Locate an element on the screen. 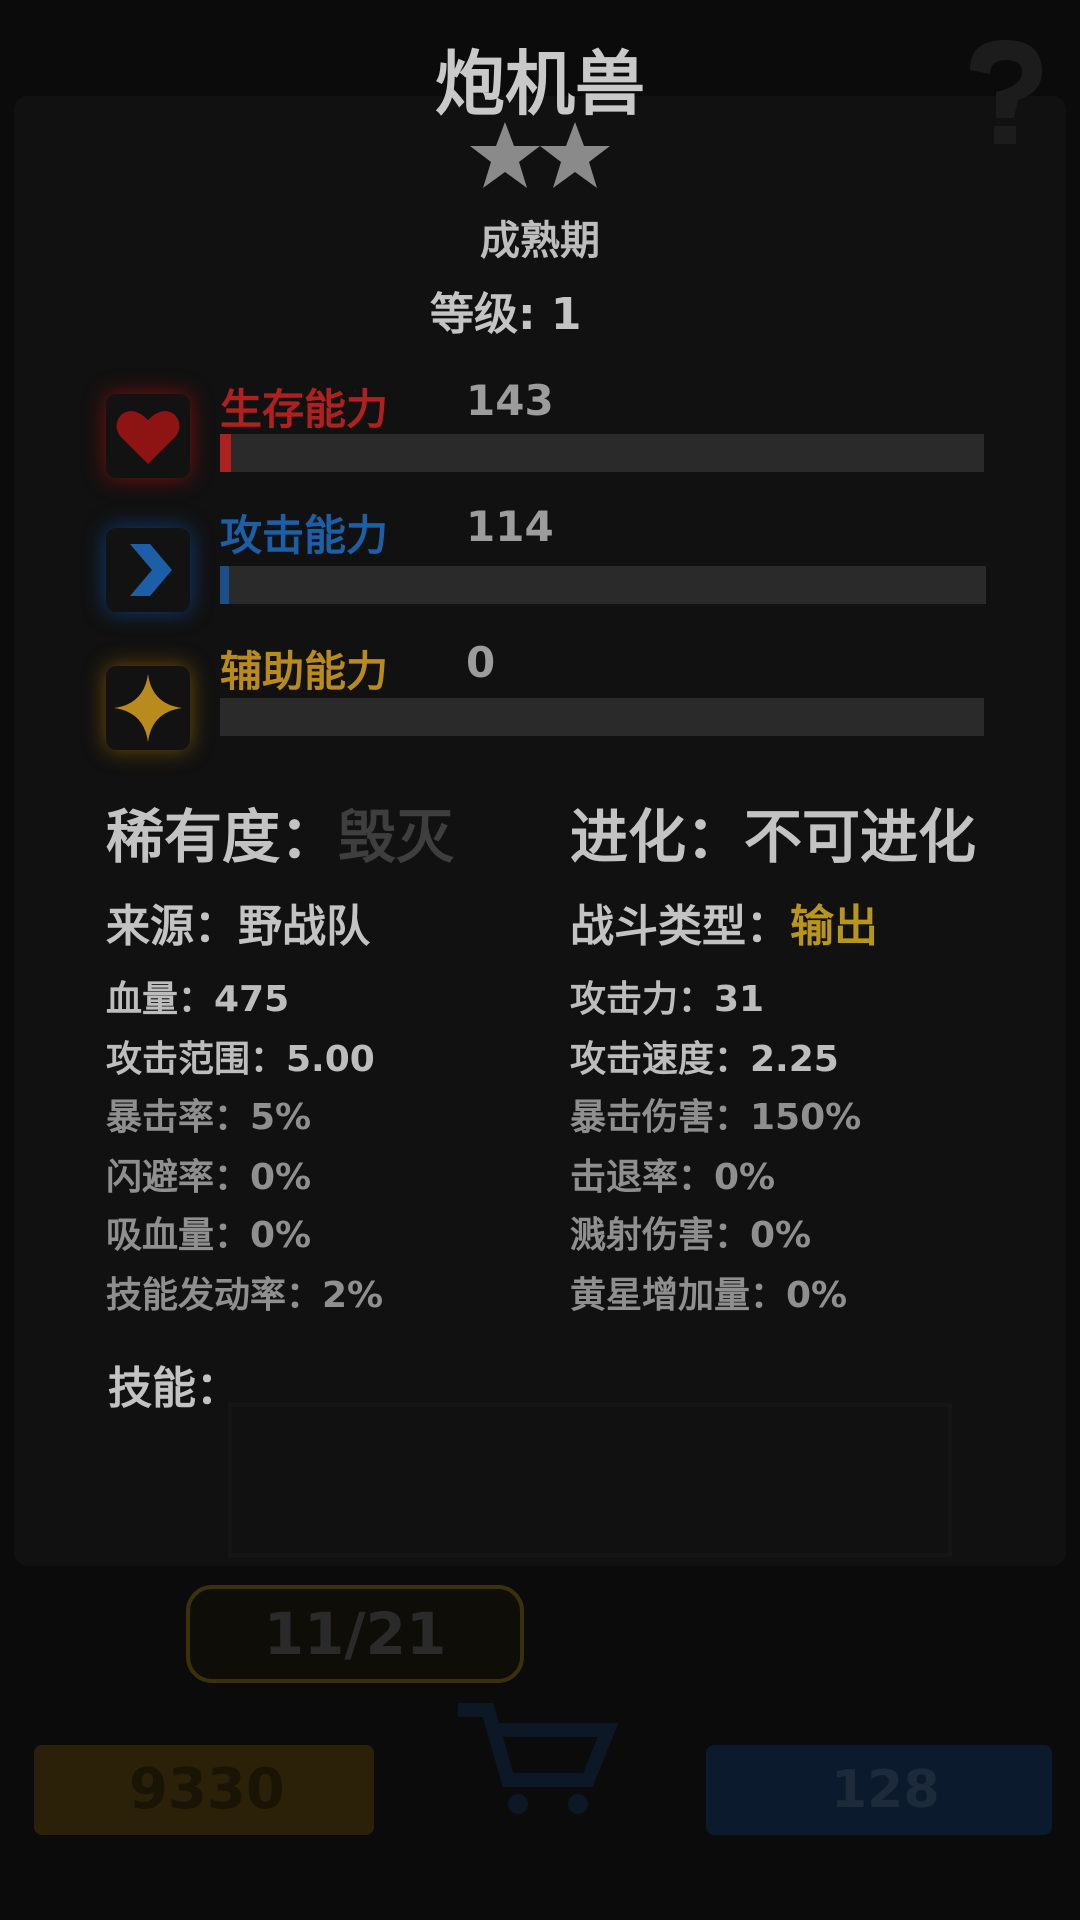 The image size is (1080, 1920). chevron-right-icon is located at coordinates (151, 570).